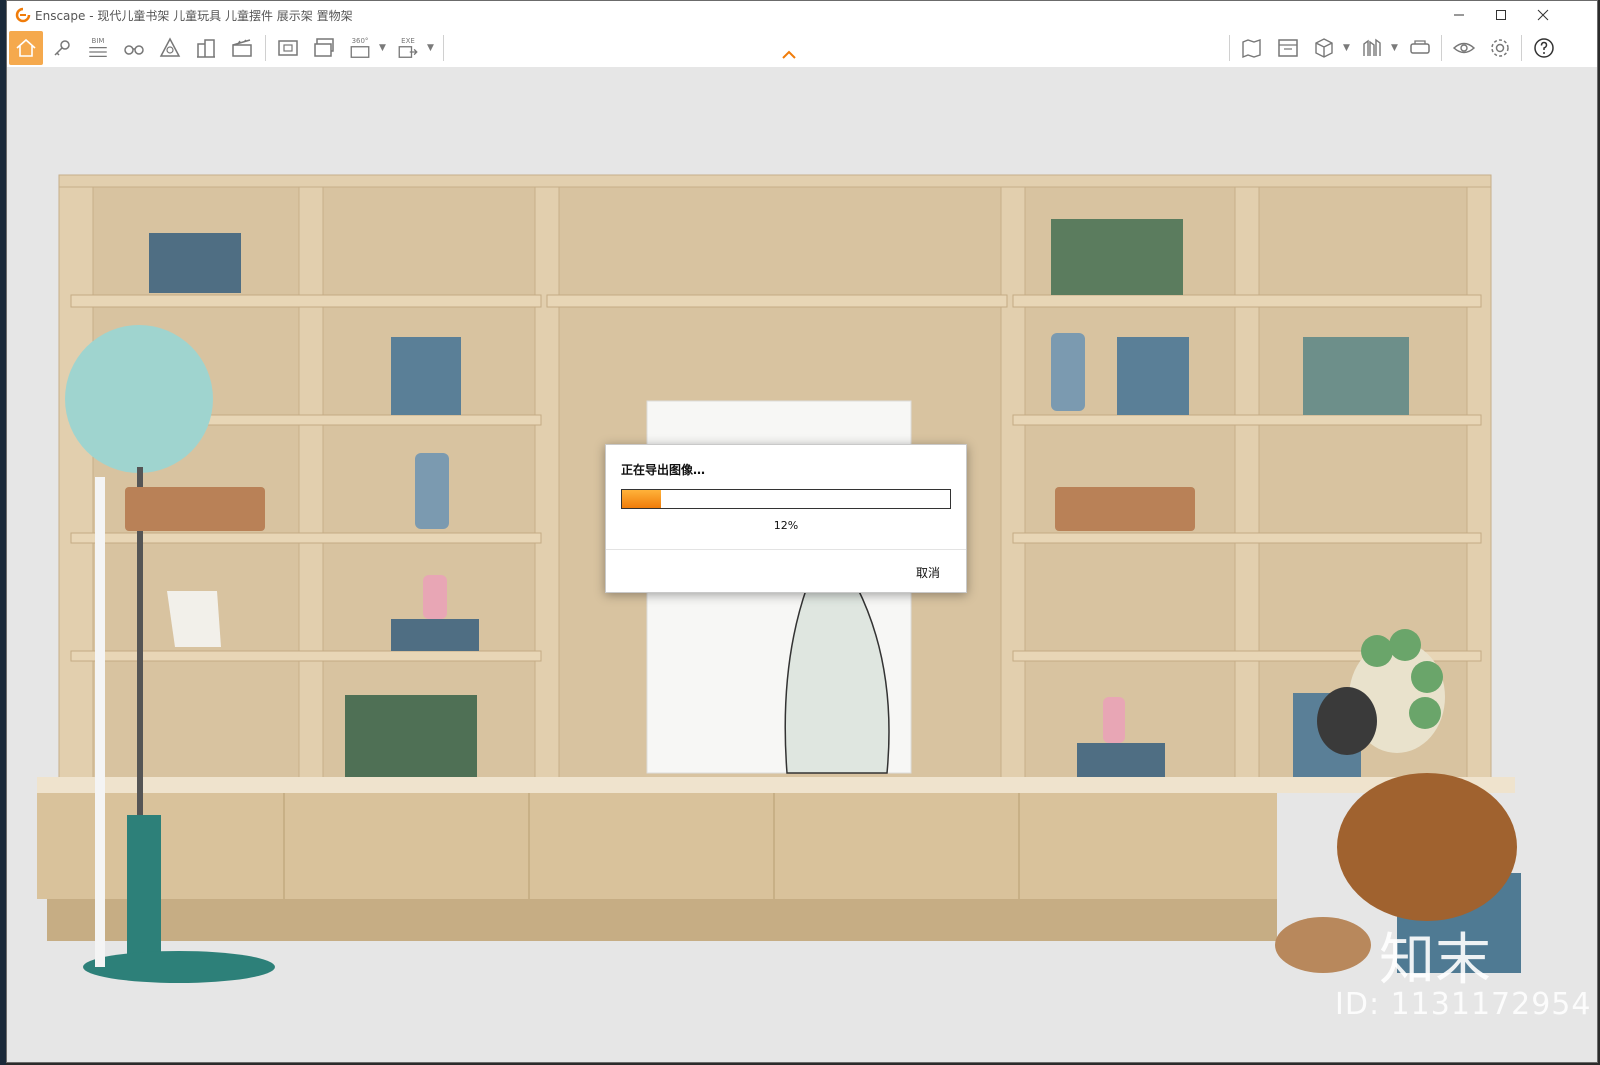  I want to click on eye-icon, so click(1464, 48).